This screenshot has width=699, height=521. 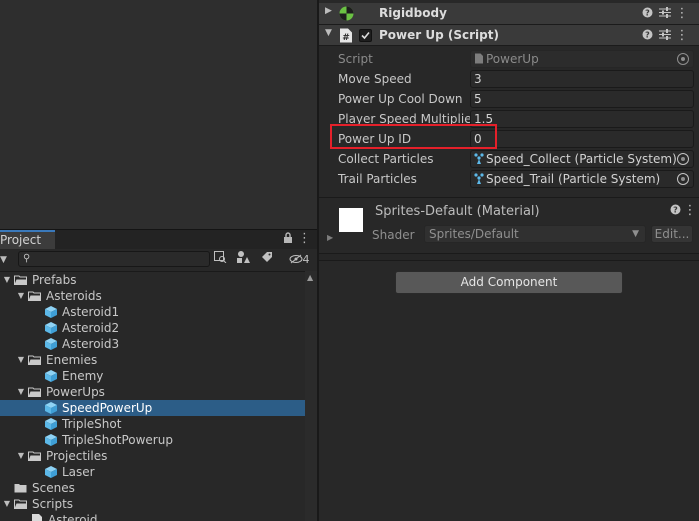 I want to click on create-dropdown-icon: ▼, so click(x=6, y=260).